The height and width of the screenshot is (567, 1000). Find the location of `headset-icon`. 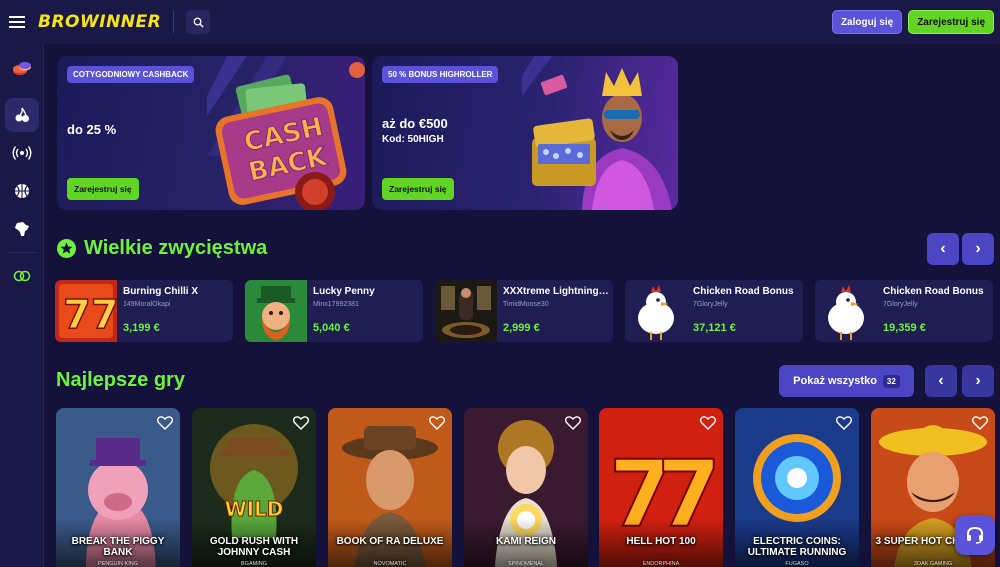

headset-icon is located at coordinates (975, 535).